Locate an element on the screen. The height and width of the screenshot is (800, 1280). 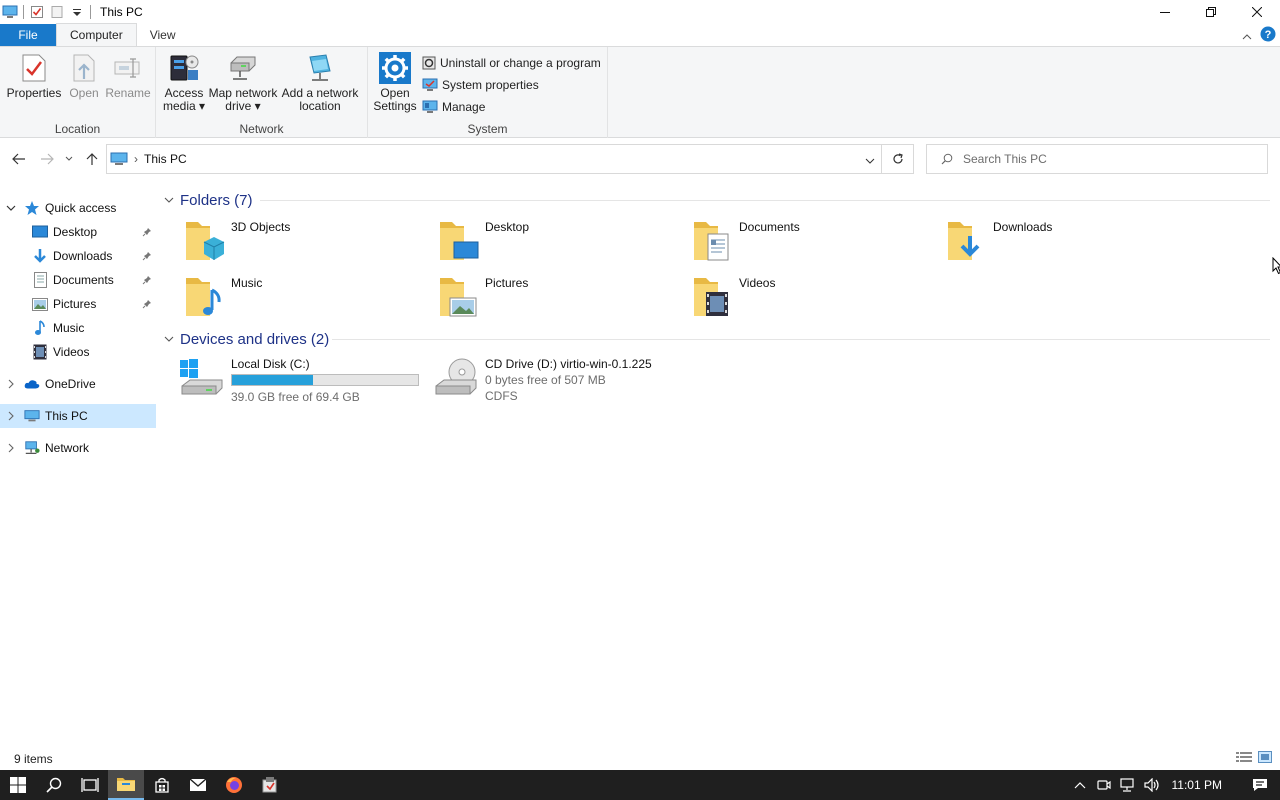
network-tray-icon is located at coordinates (1128, 785).